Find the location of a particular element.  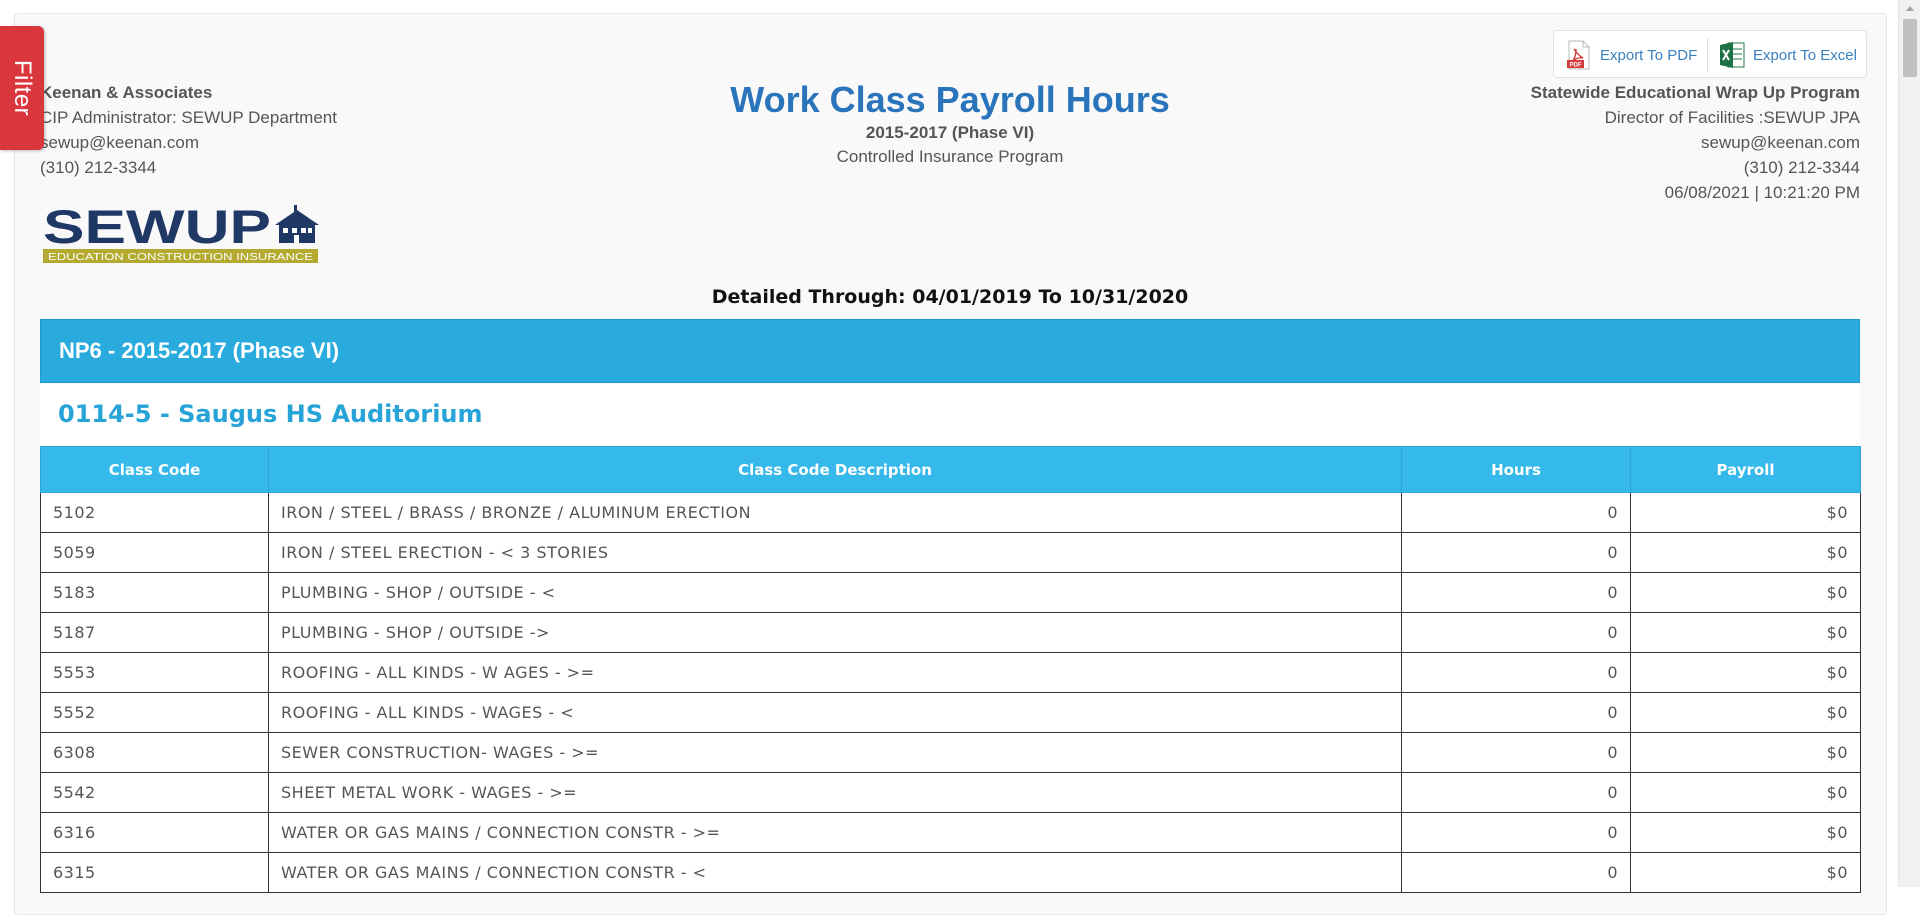

project-title: 0114-5 - Saugus HS Auditorium is located at coordinates (950, 415).